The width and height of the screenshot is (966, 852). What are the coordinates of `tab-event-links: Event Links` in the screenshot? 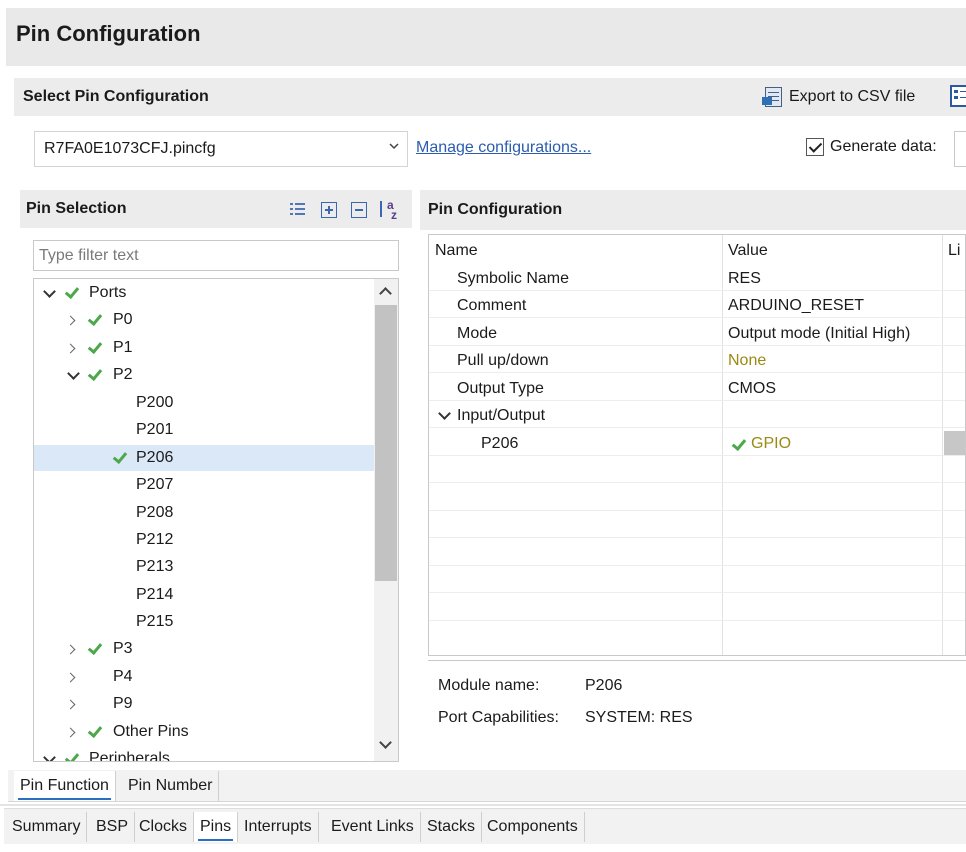 It's located at (373, 827).